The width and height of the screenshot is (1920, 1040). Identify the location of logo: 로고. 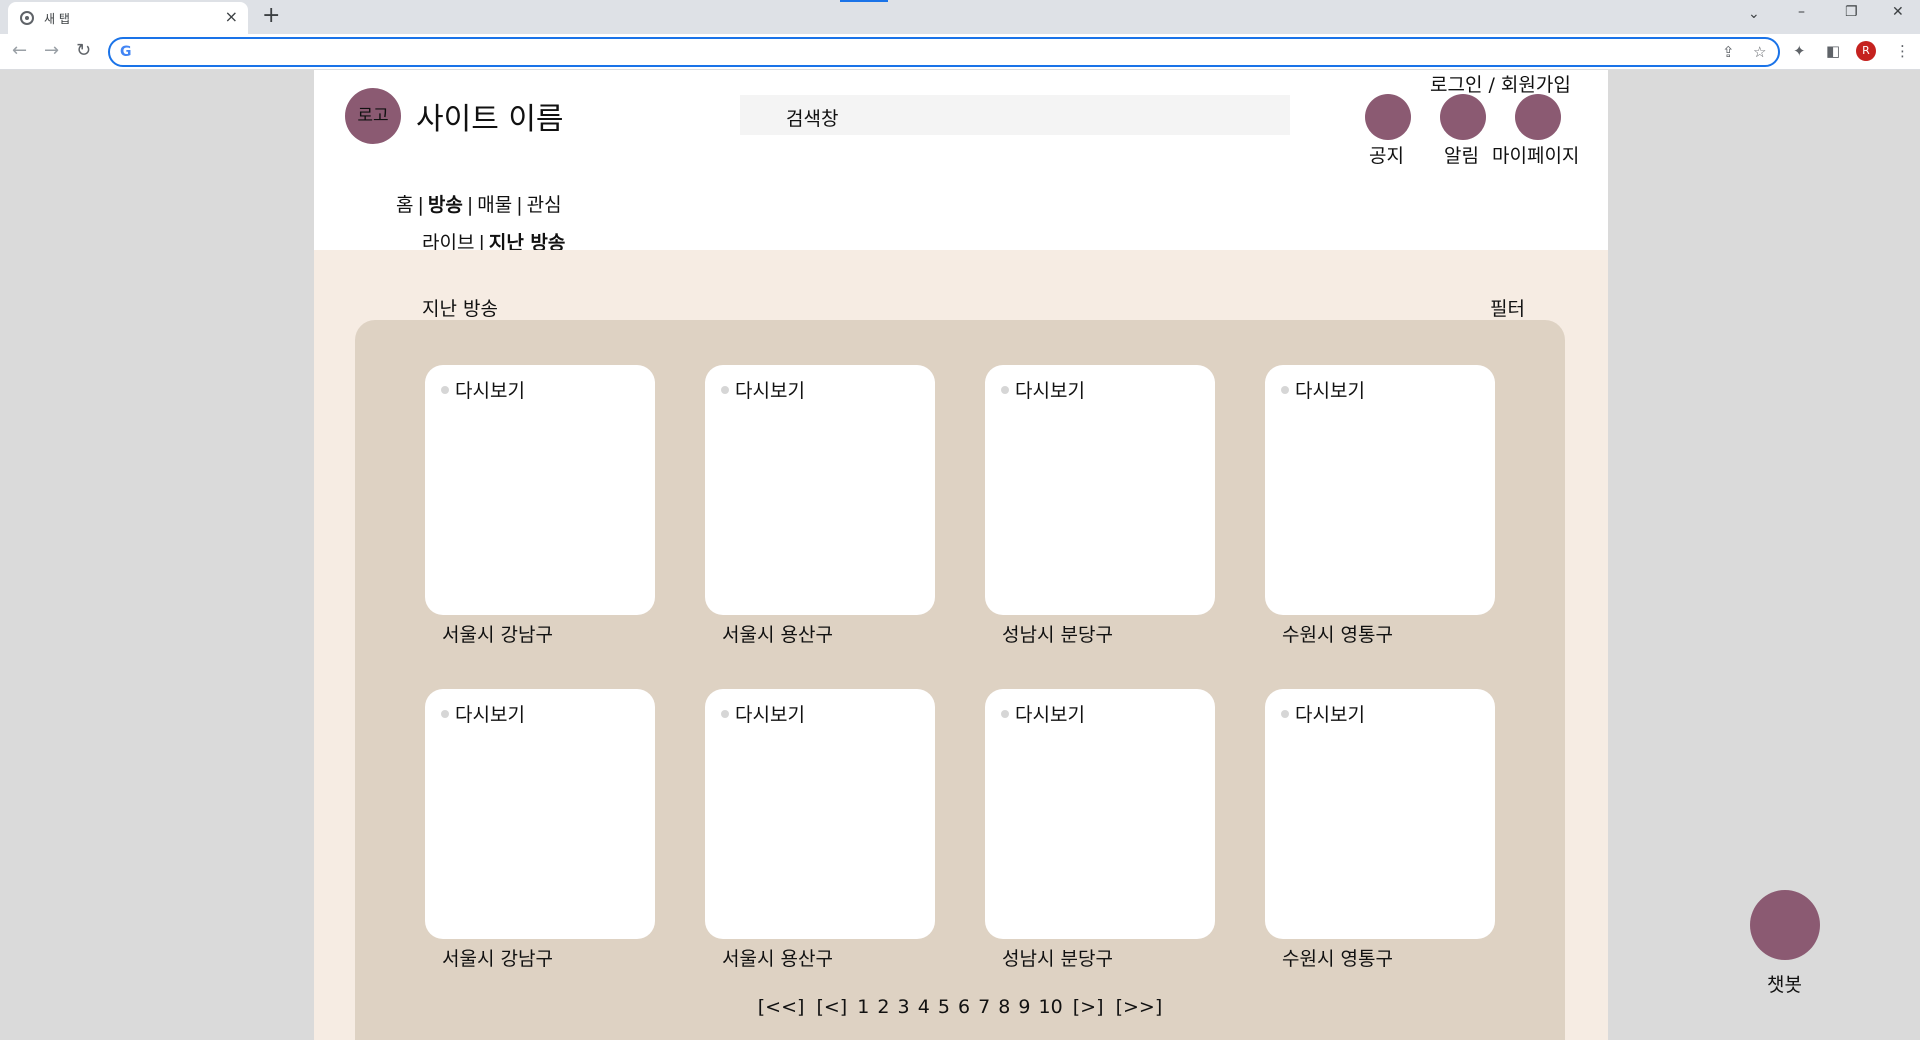
(373, 116).